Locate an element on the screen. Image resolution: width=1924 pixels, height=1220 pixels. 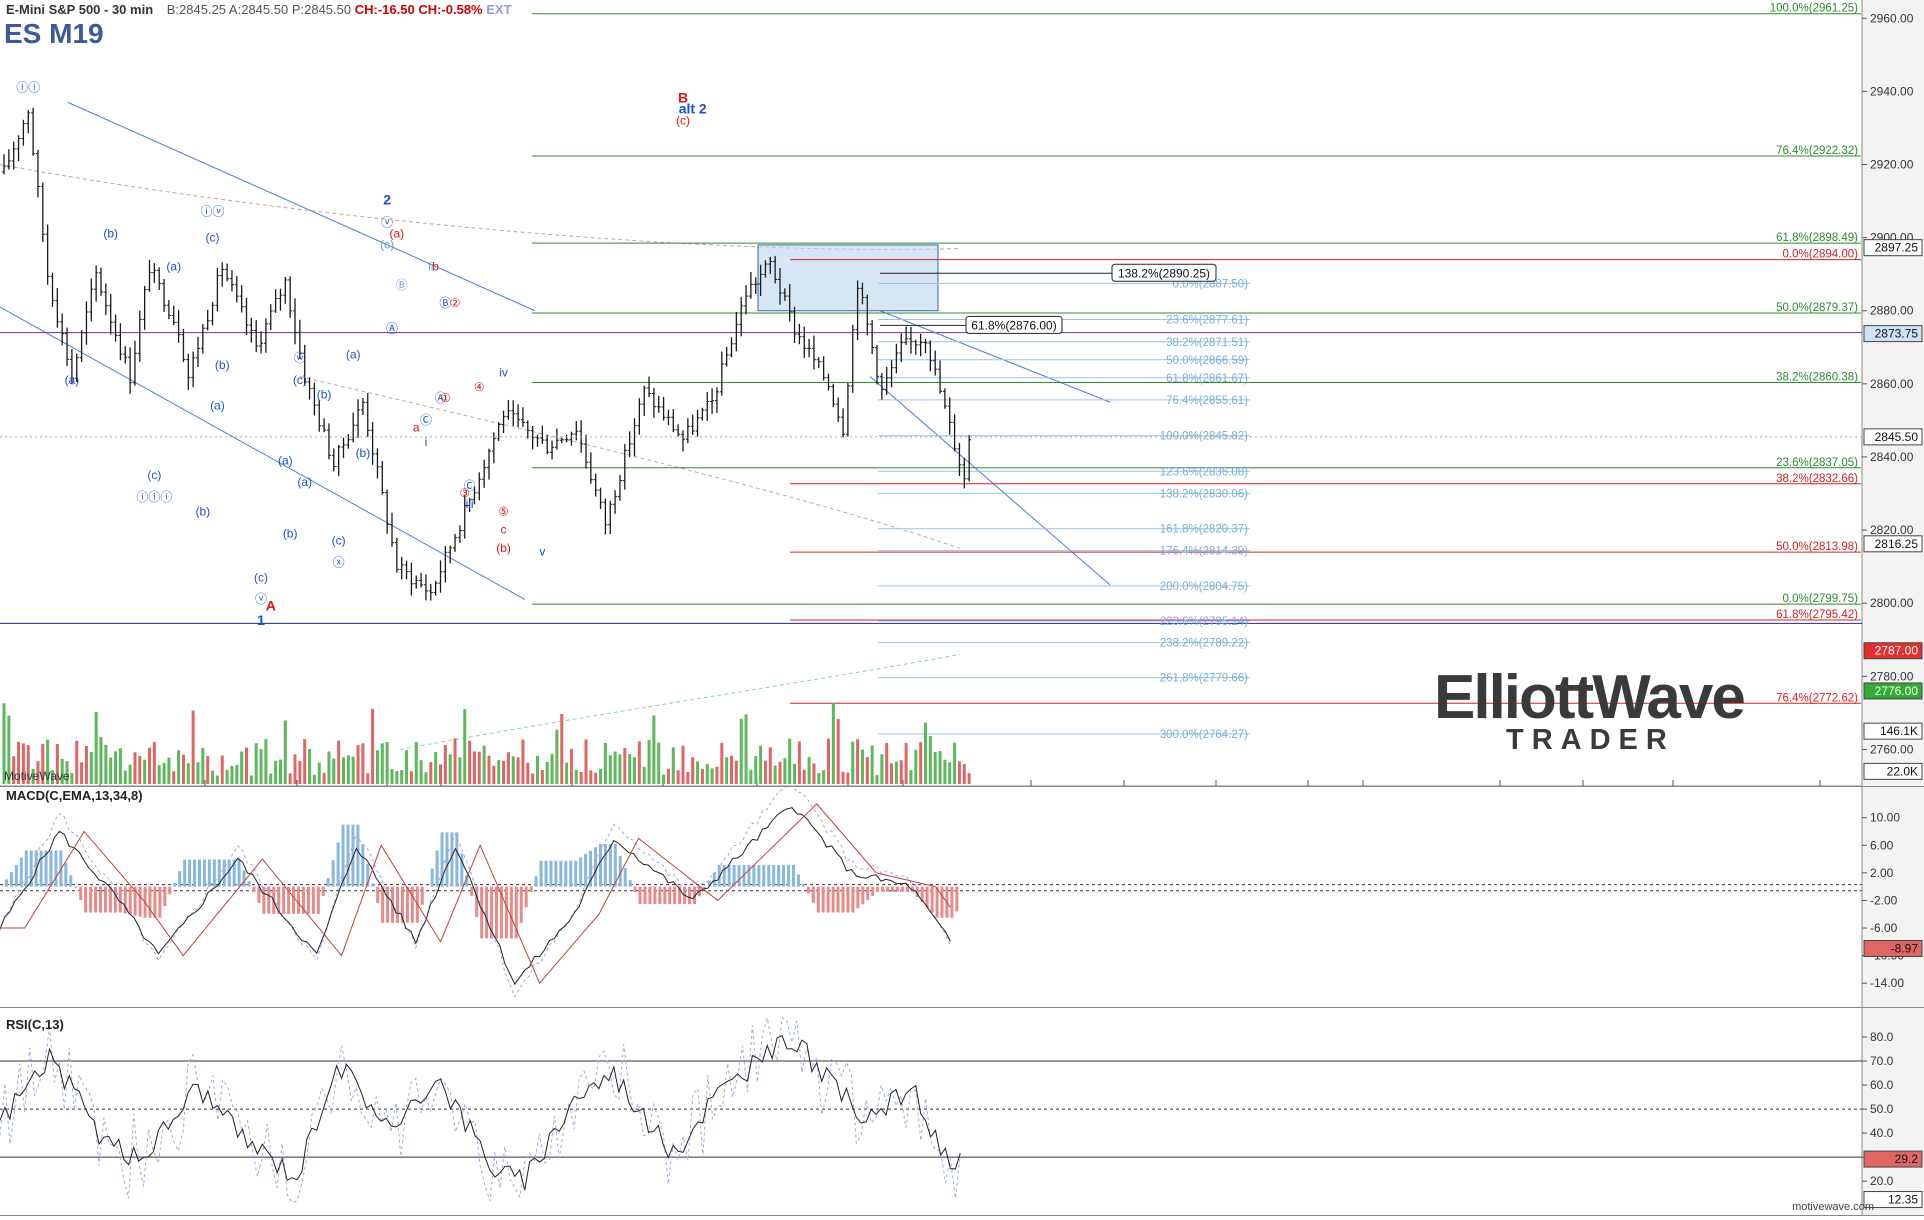
wave-label: (a) is located at coordinates (285, 460).